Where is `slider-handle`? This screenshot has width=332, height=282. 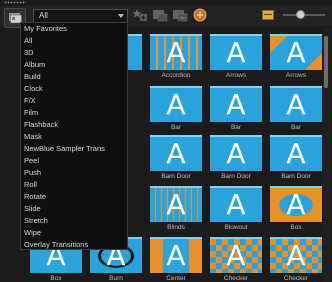
slider-handle is located at coordinates (300, 14).